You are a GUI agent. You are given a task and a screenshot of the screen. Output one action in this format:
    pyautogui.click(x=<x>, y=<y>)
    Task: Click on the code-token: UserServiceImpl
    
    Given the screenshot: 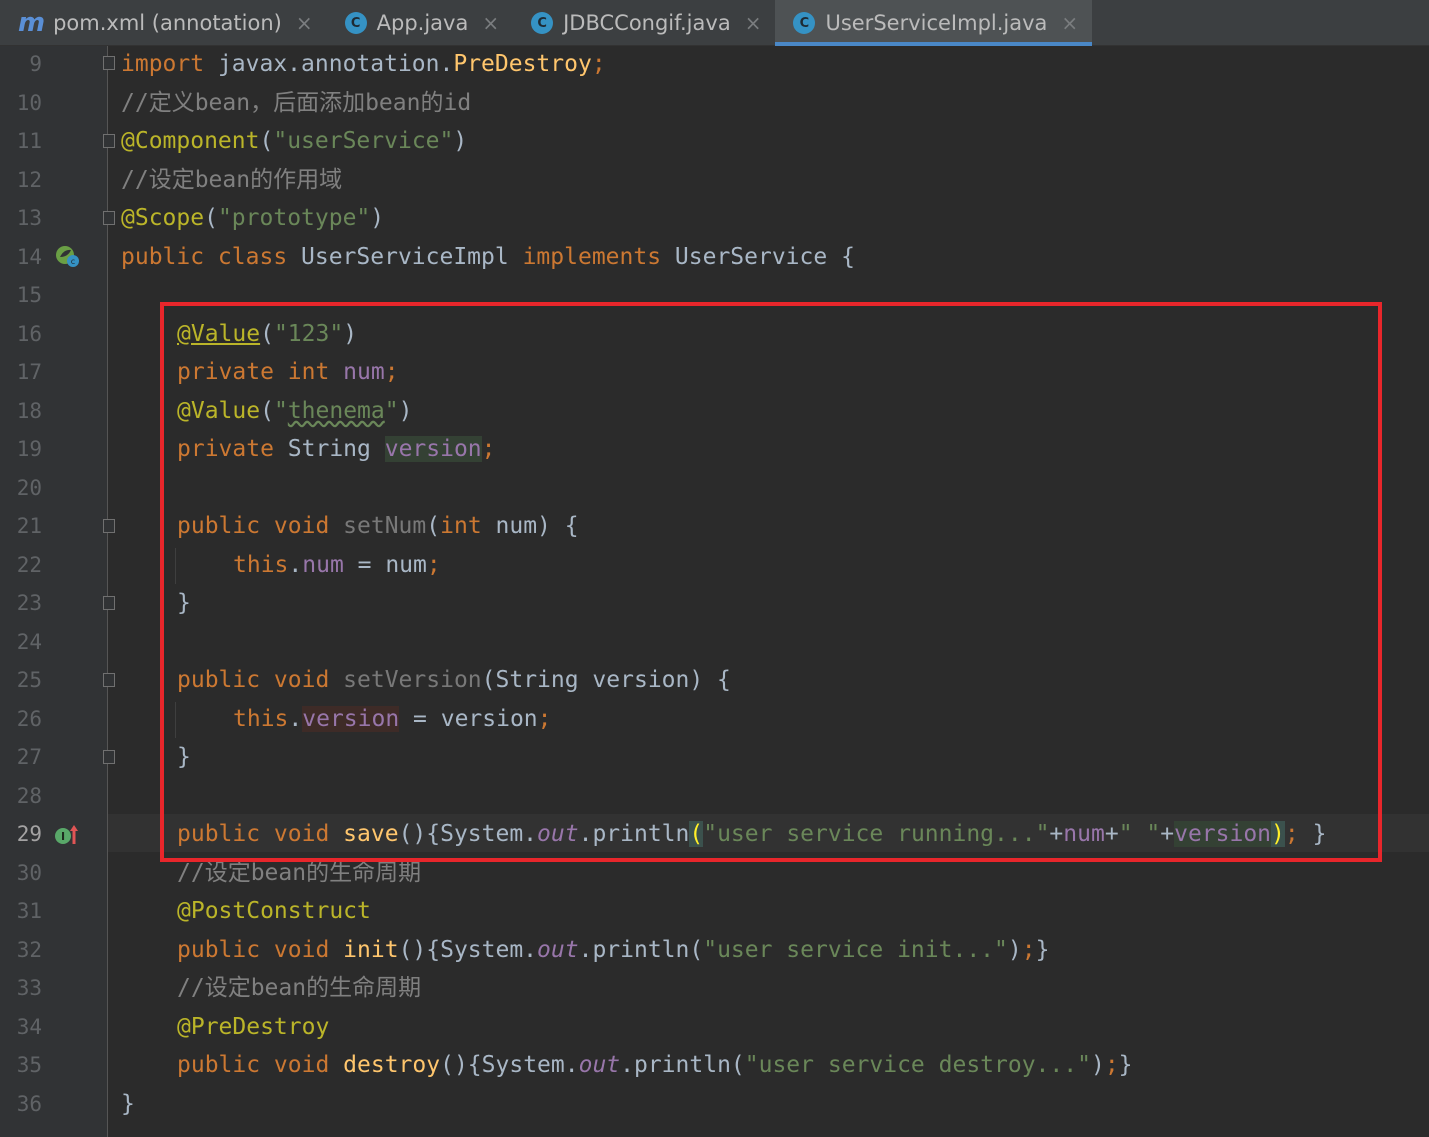 What is the action you would take?
    pyautogui.click(x=412, y=257)
    